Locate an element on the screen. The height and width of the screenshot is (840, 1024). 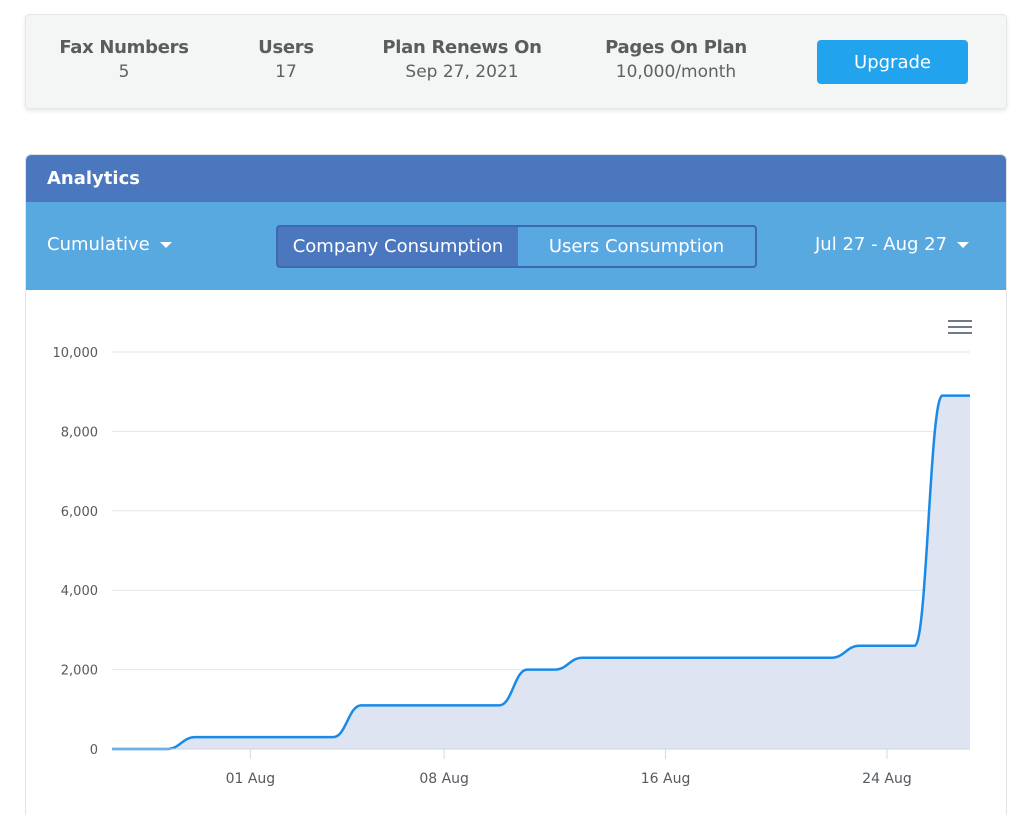
x-tick-label: 24 Aug is located at coordinates (887, 779).